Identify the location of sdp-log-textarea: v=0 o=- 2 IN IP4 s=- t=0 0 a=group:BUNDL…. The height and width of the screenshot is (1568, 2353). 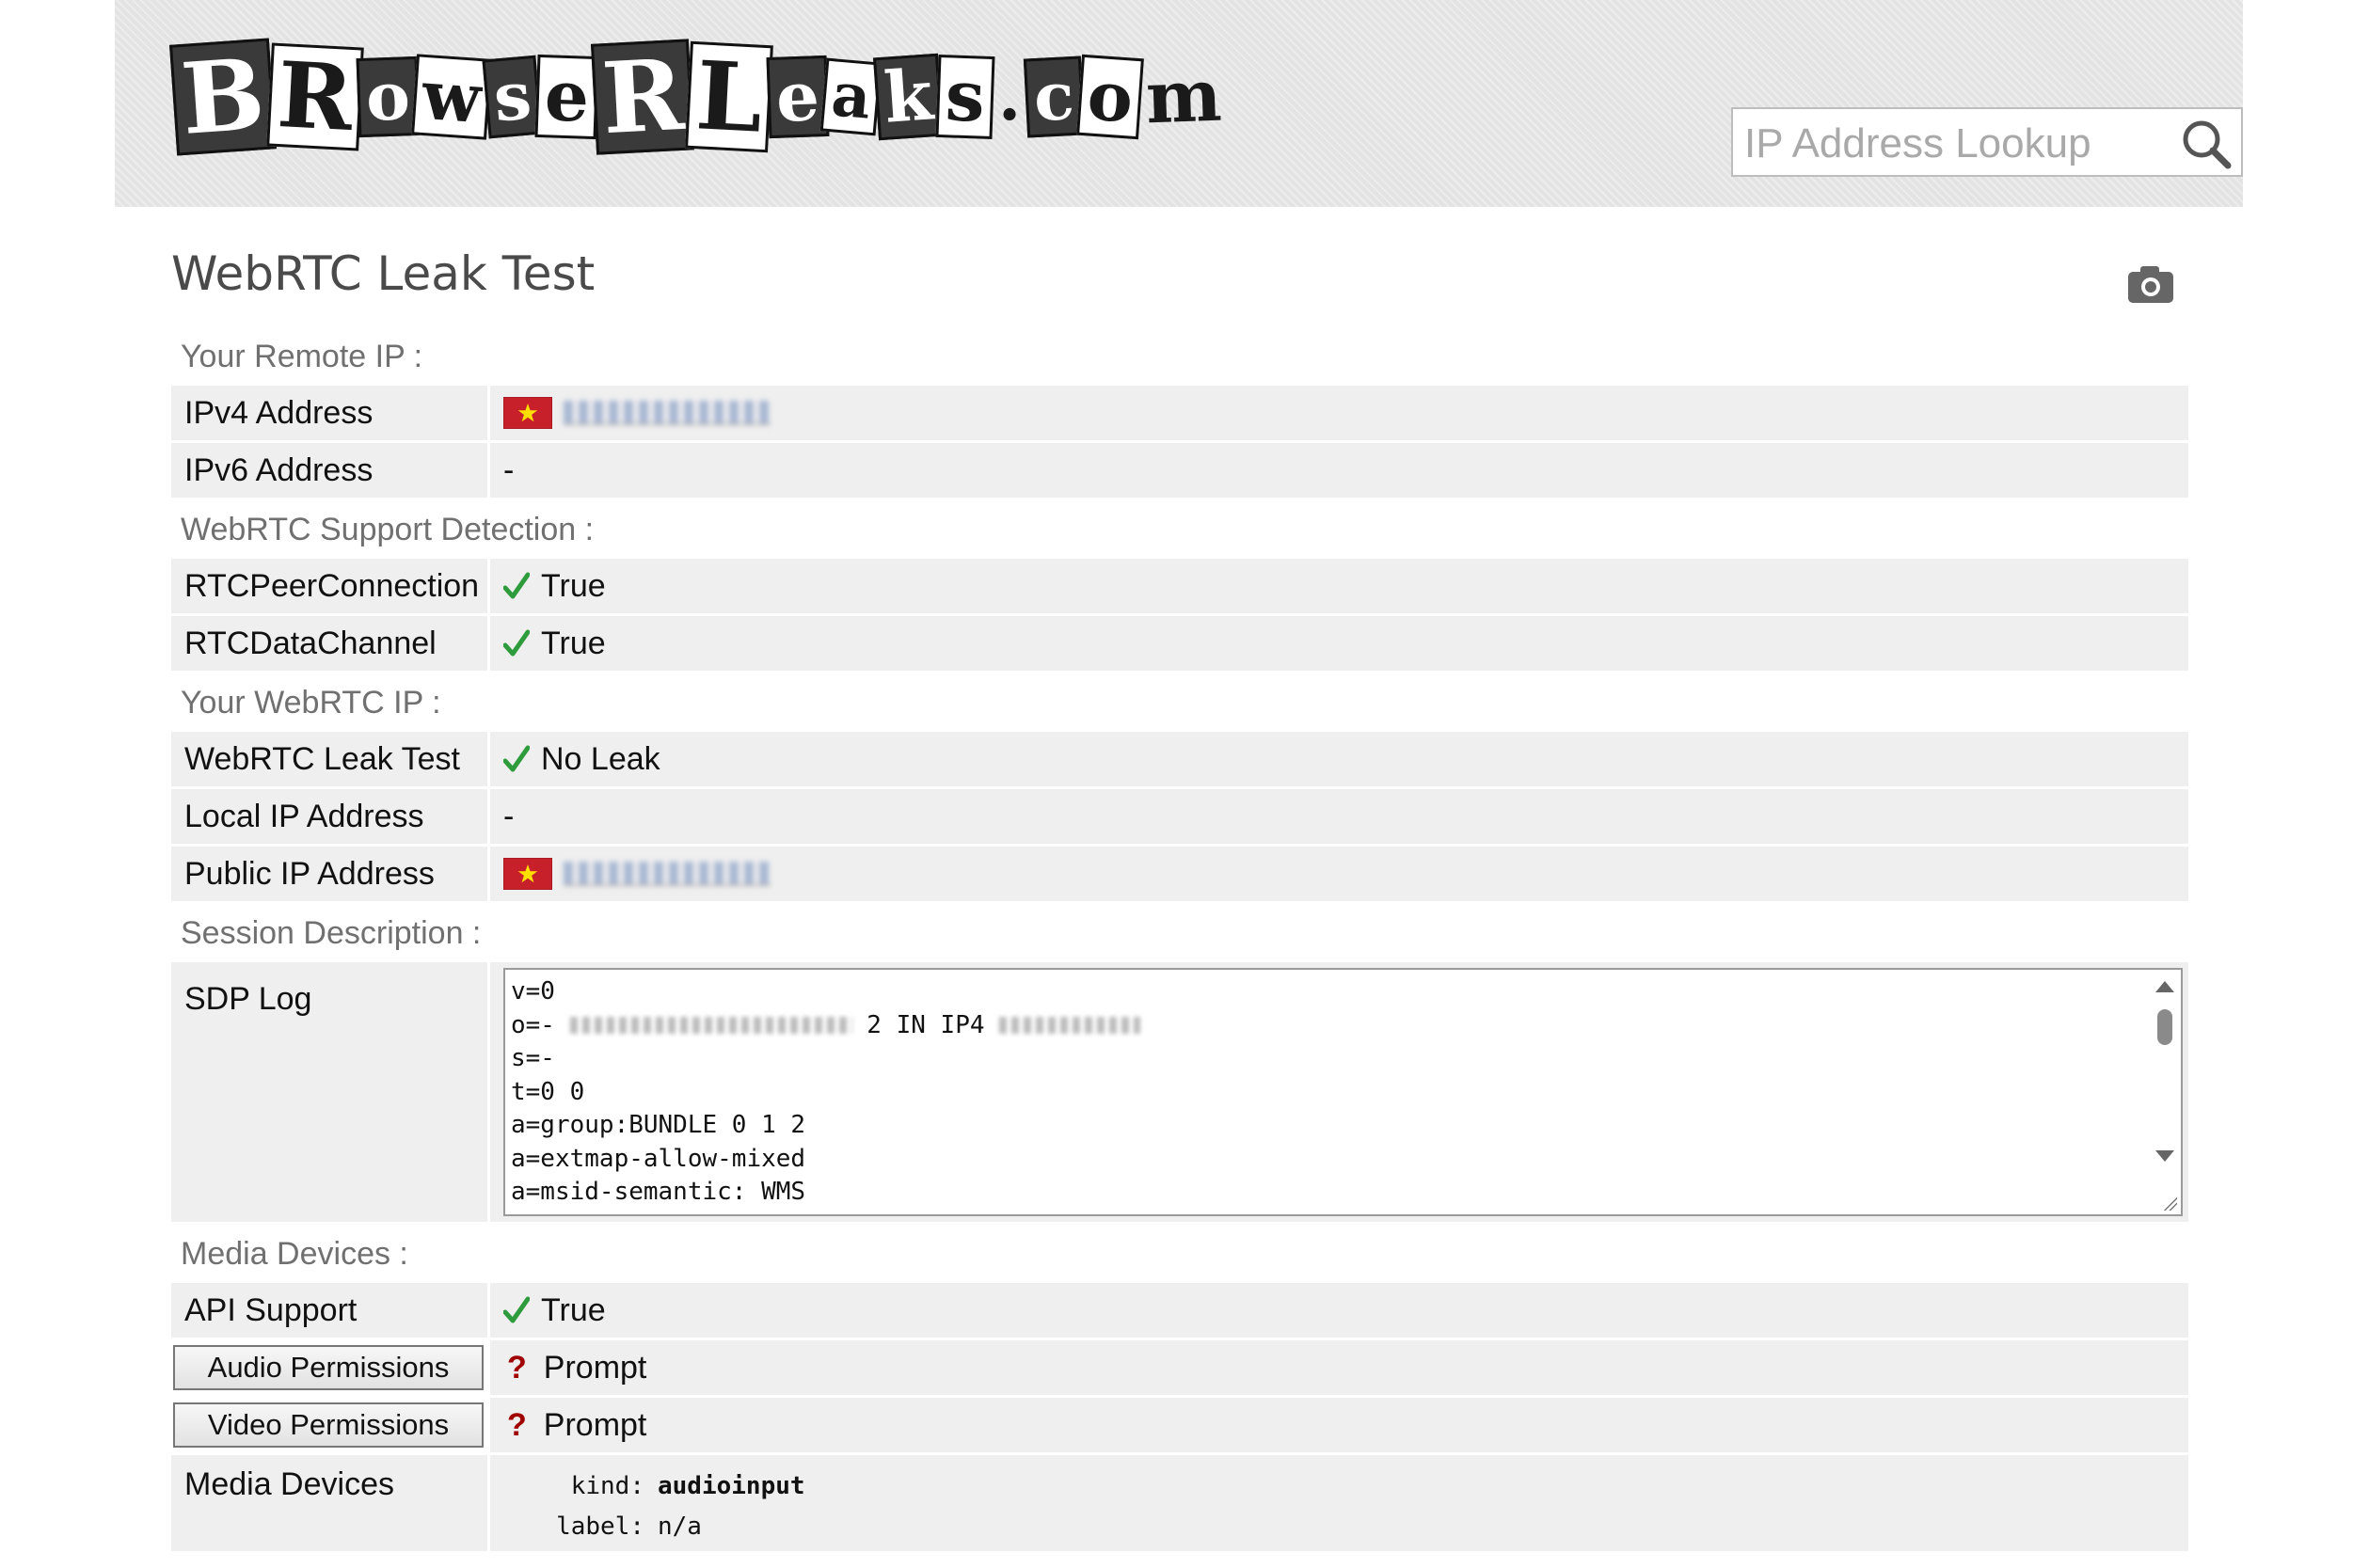
(1343, 1092).